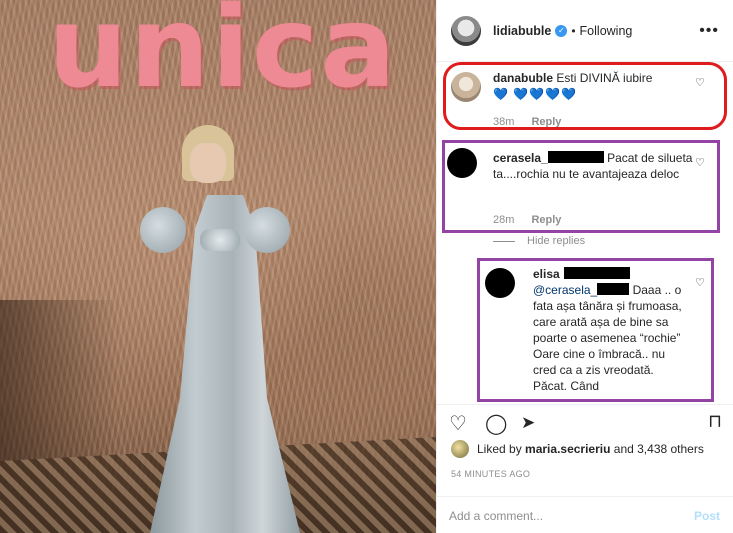 Image resolution: width=733 pixels, height=533 pixels. What do you see at coordinates (458, 423) in the screenshot?
I see `like-heart-icon: ♡` at bounding box center [458, 423].